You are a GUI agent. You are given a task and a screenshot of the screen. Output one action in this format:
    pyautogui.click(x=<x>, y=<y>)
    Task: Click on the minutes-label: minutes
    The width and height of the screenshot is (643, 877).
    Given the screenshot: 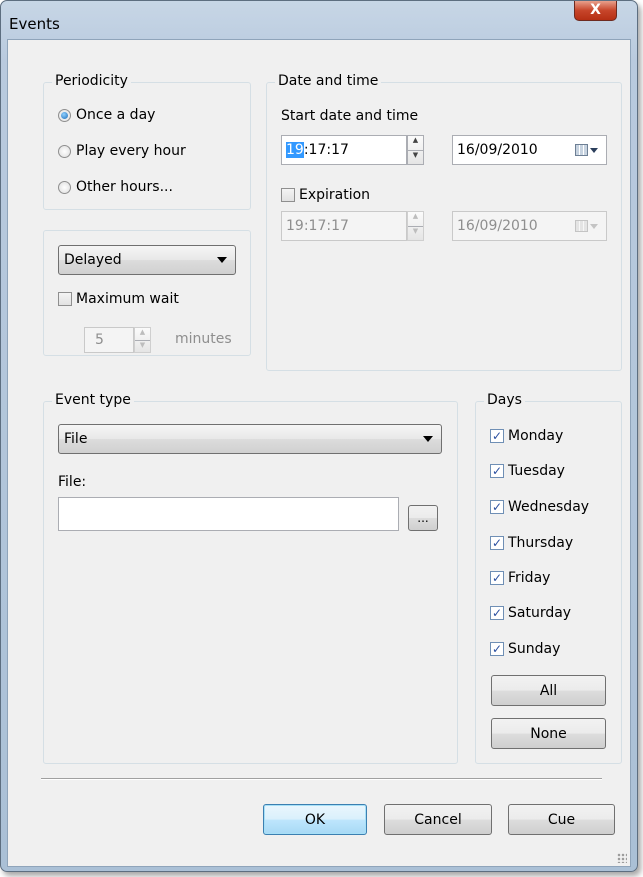 What is the action you would take?
    pyautogui.click(x=203, y=339)
    